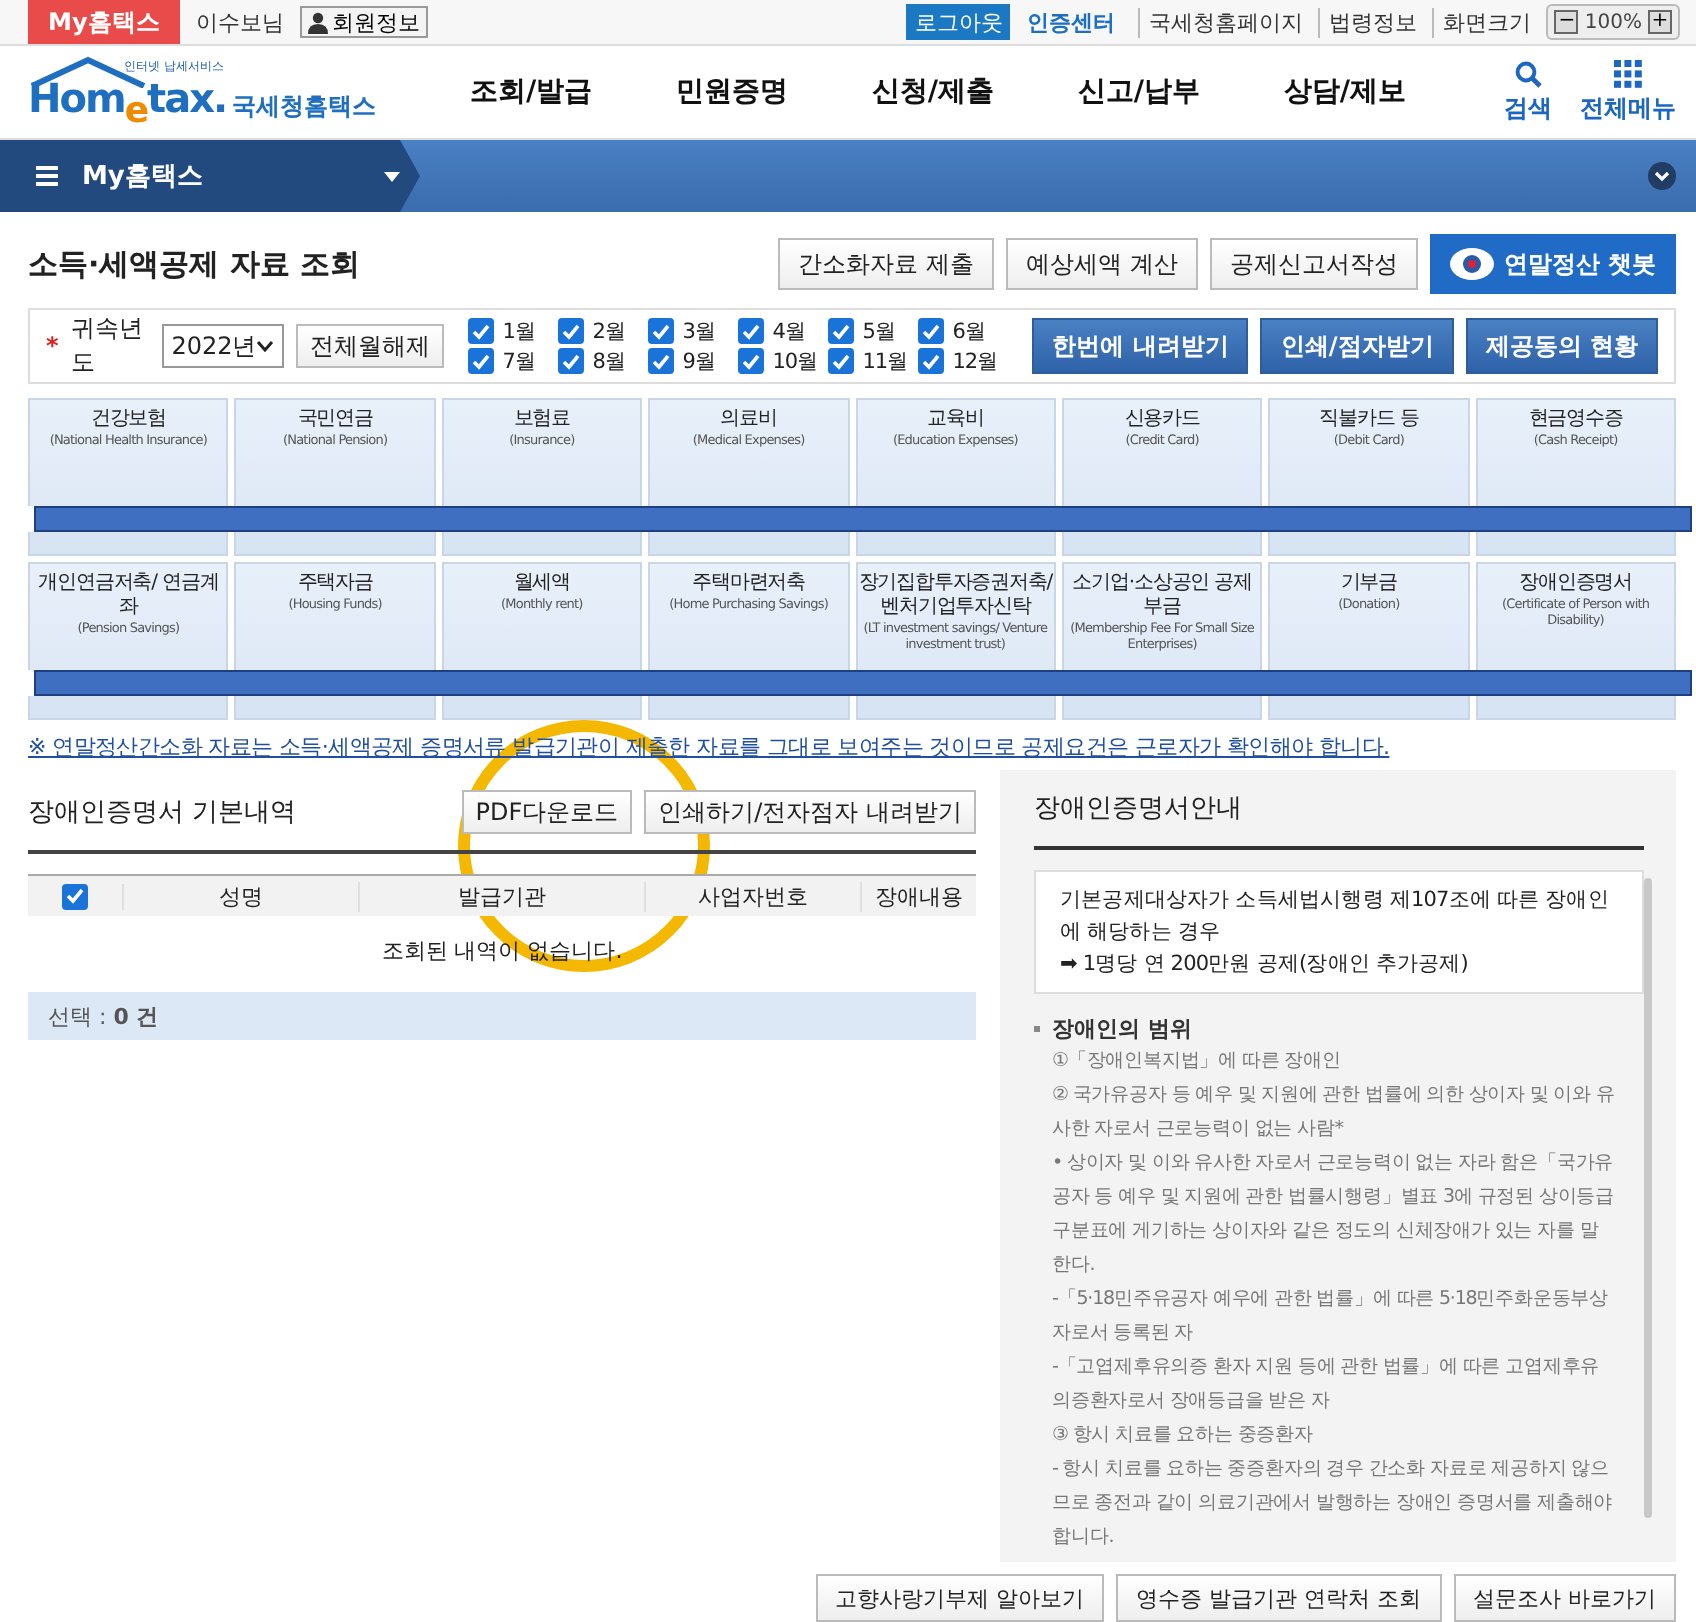 The height and width of the screenshot is (1622, 1696). What do you see at coordinates (1481, 22) in the screenshot?
I see `top-link: 화면크기` at bounding box center [1481, 22].